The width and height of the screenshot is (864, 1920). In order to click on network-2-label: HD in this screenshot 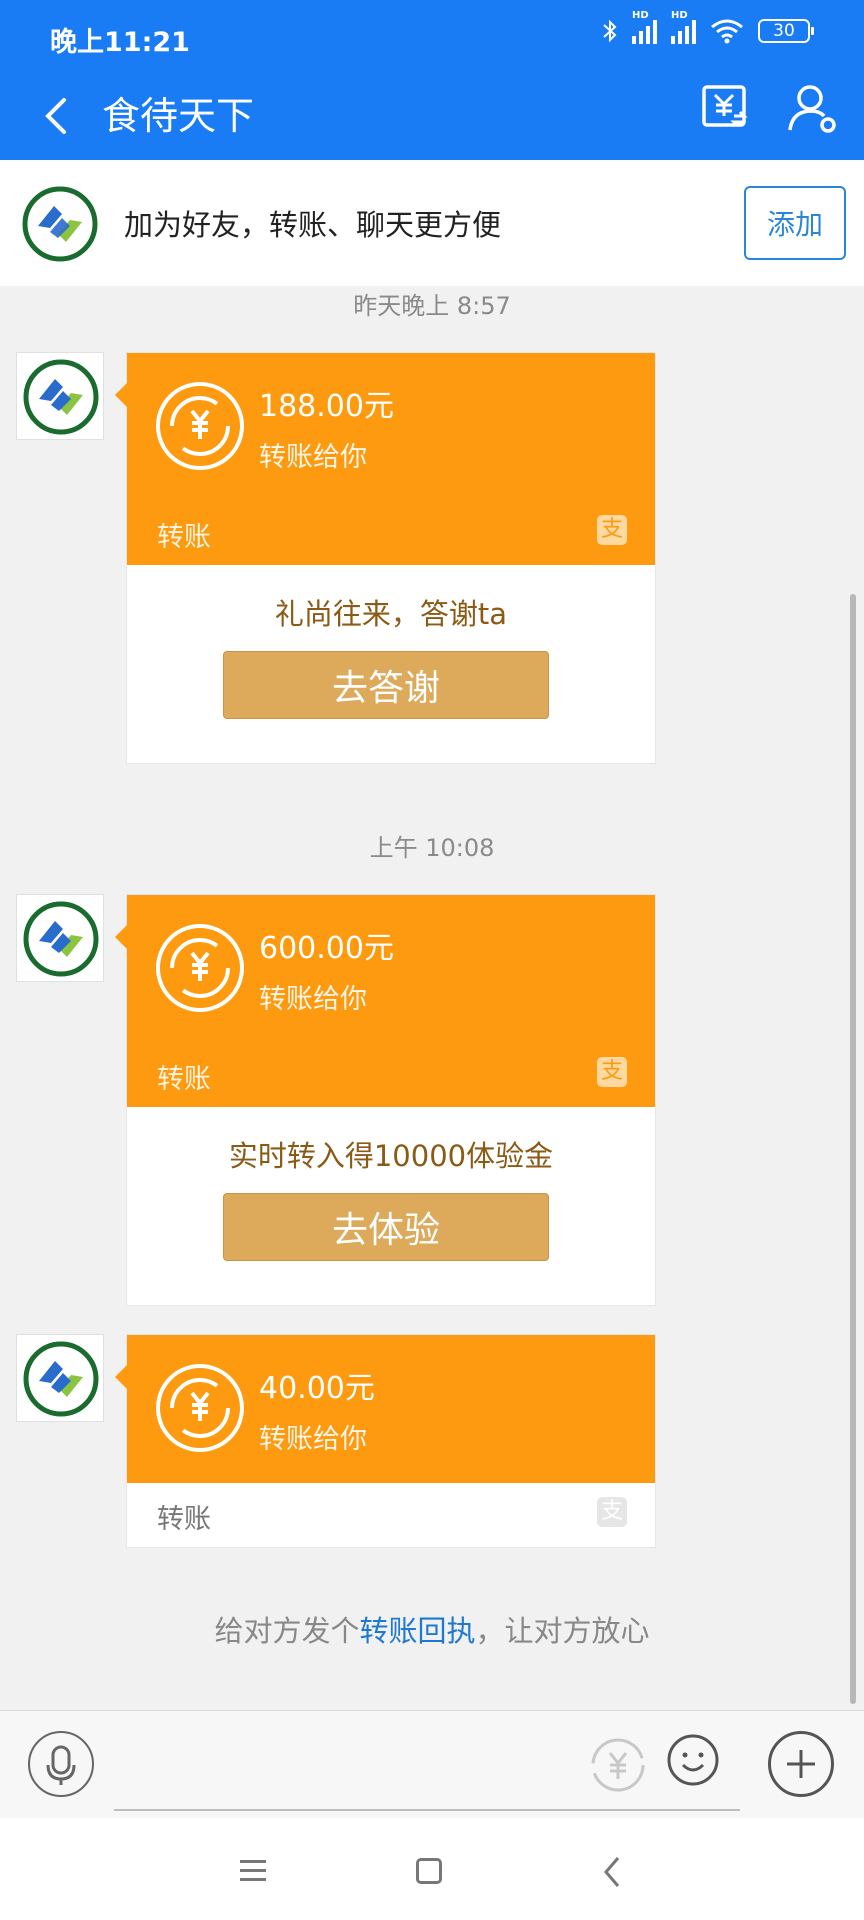, I will do `click(679, 15)`.